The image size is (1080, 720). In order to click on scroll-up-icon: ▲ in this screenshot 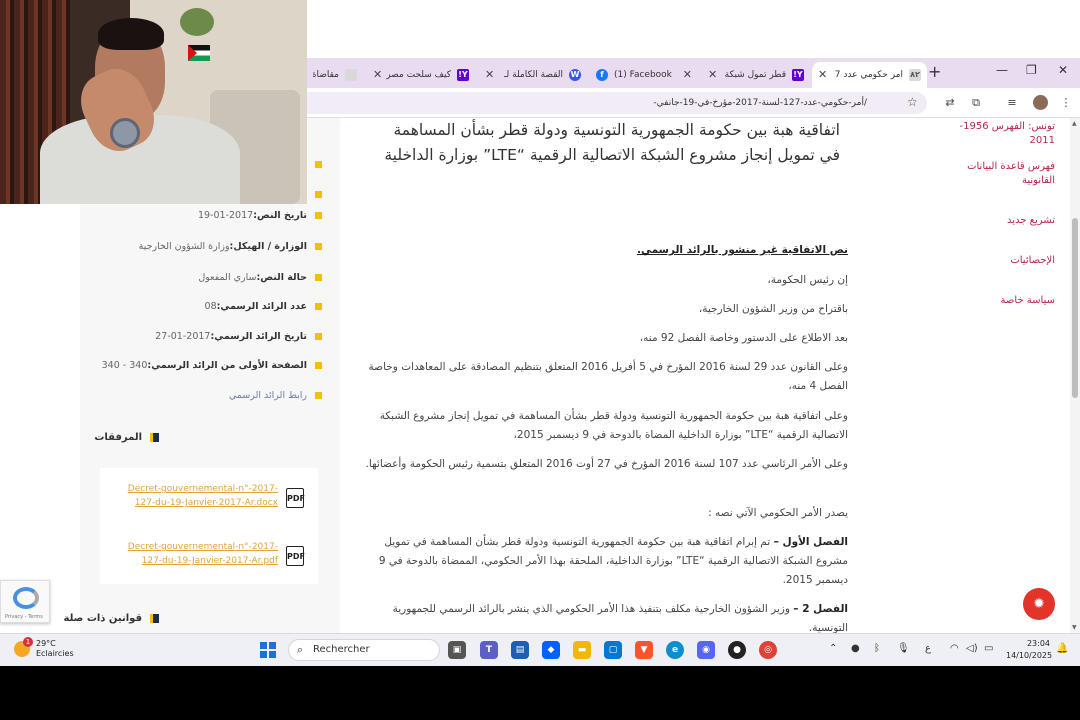, I will do `click(1074, 123)`.